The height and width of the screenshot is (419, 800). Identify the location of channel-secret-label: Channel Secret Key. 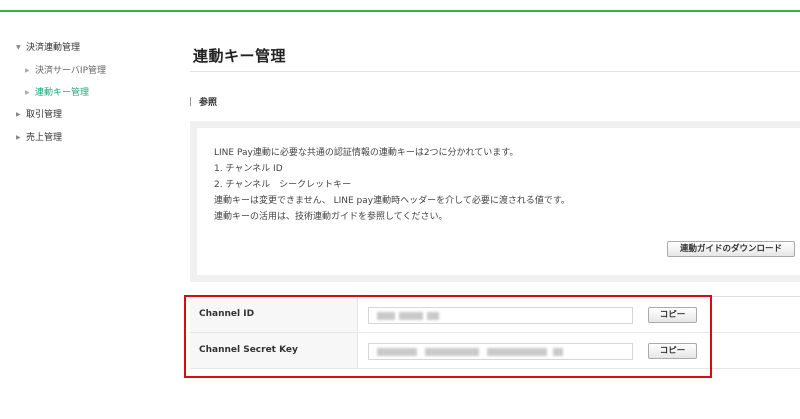
(274, 350).